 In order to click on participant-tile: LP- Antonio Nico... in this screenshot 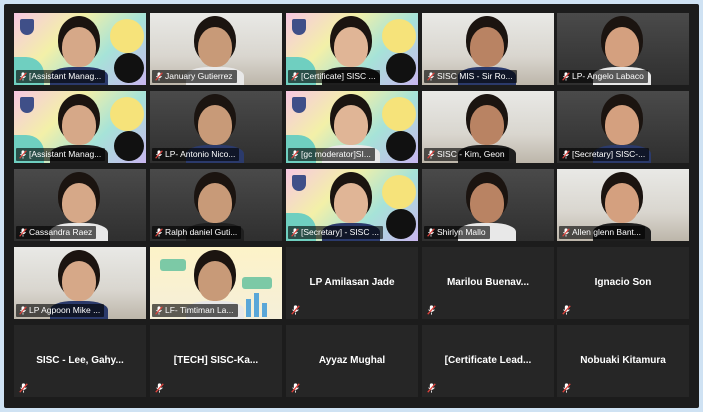, I will do `click(216, 127)`.